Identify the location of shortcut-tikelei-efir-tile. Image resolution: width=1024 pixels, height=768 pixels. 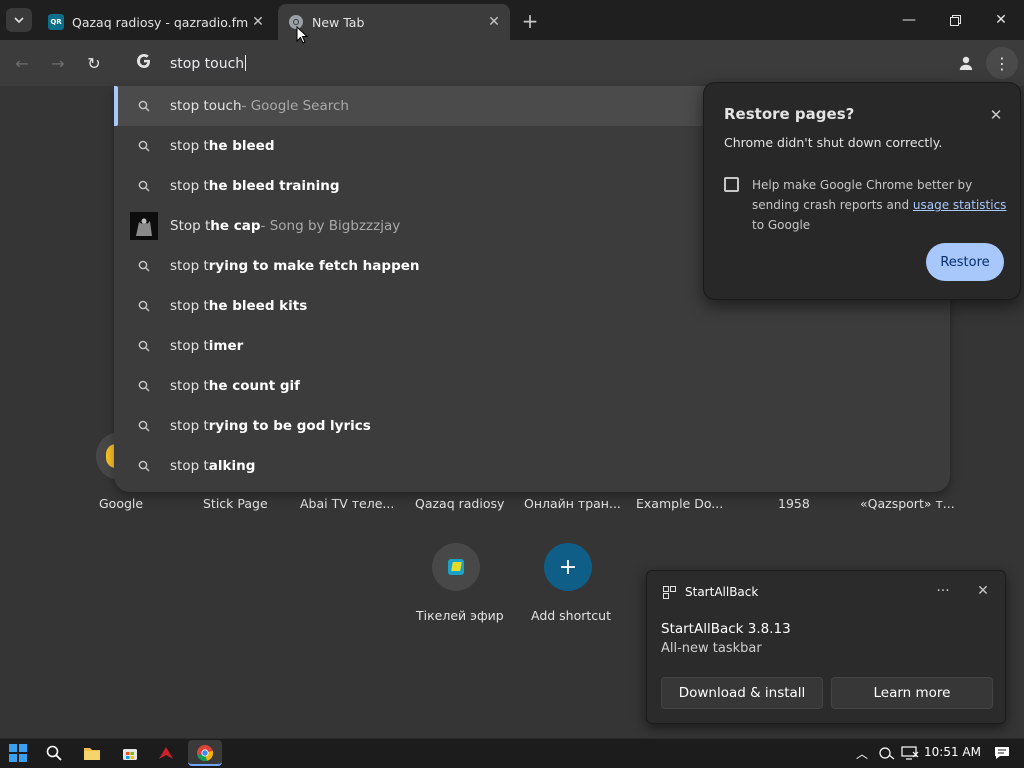
(456, 567).